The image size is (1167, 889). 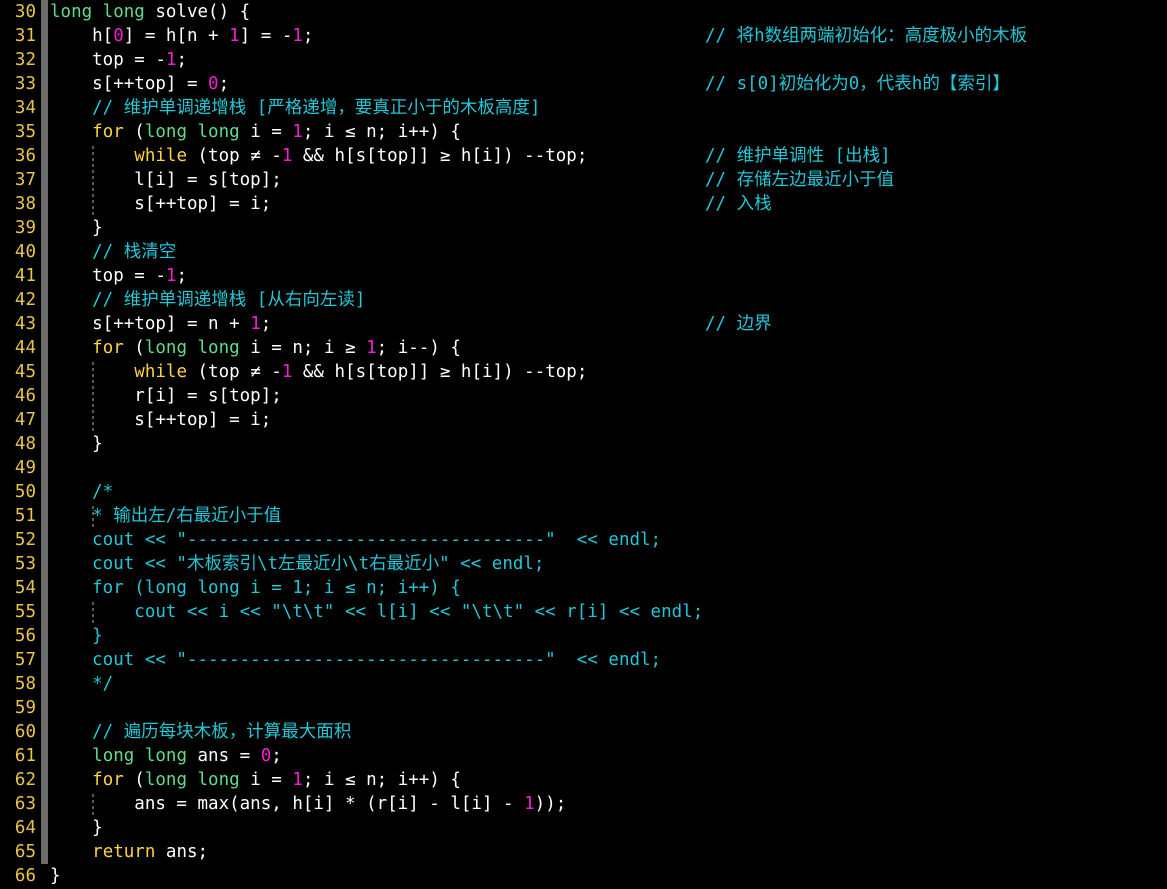 What do you see at coordinates (25, 108) in the screenshot?
I see `line-number: 34` at bounding box center [25, 108].